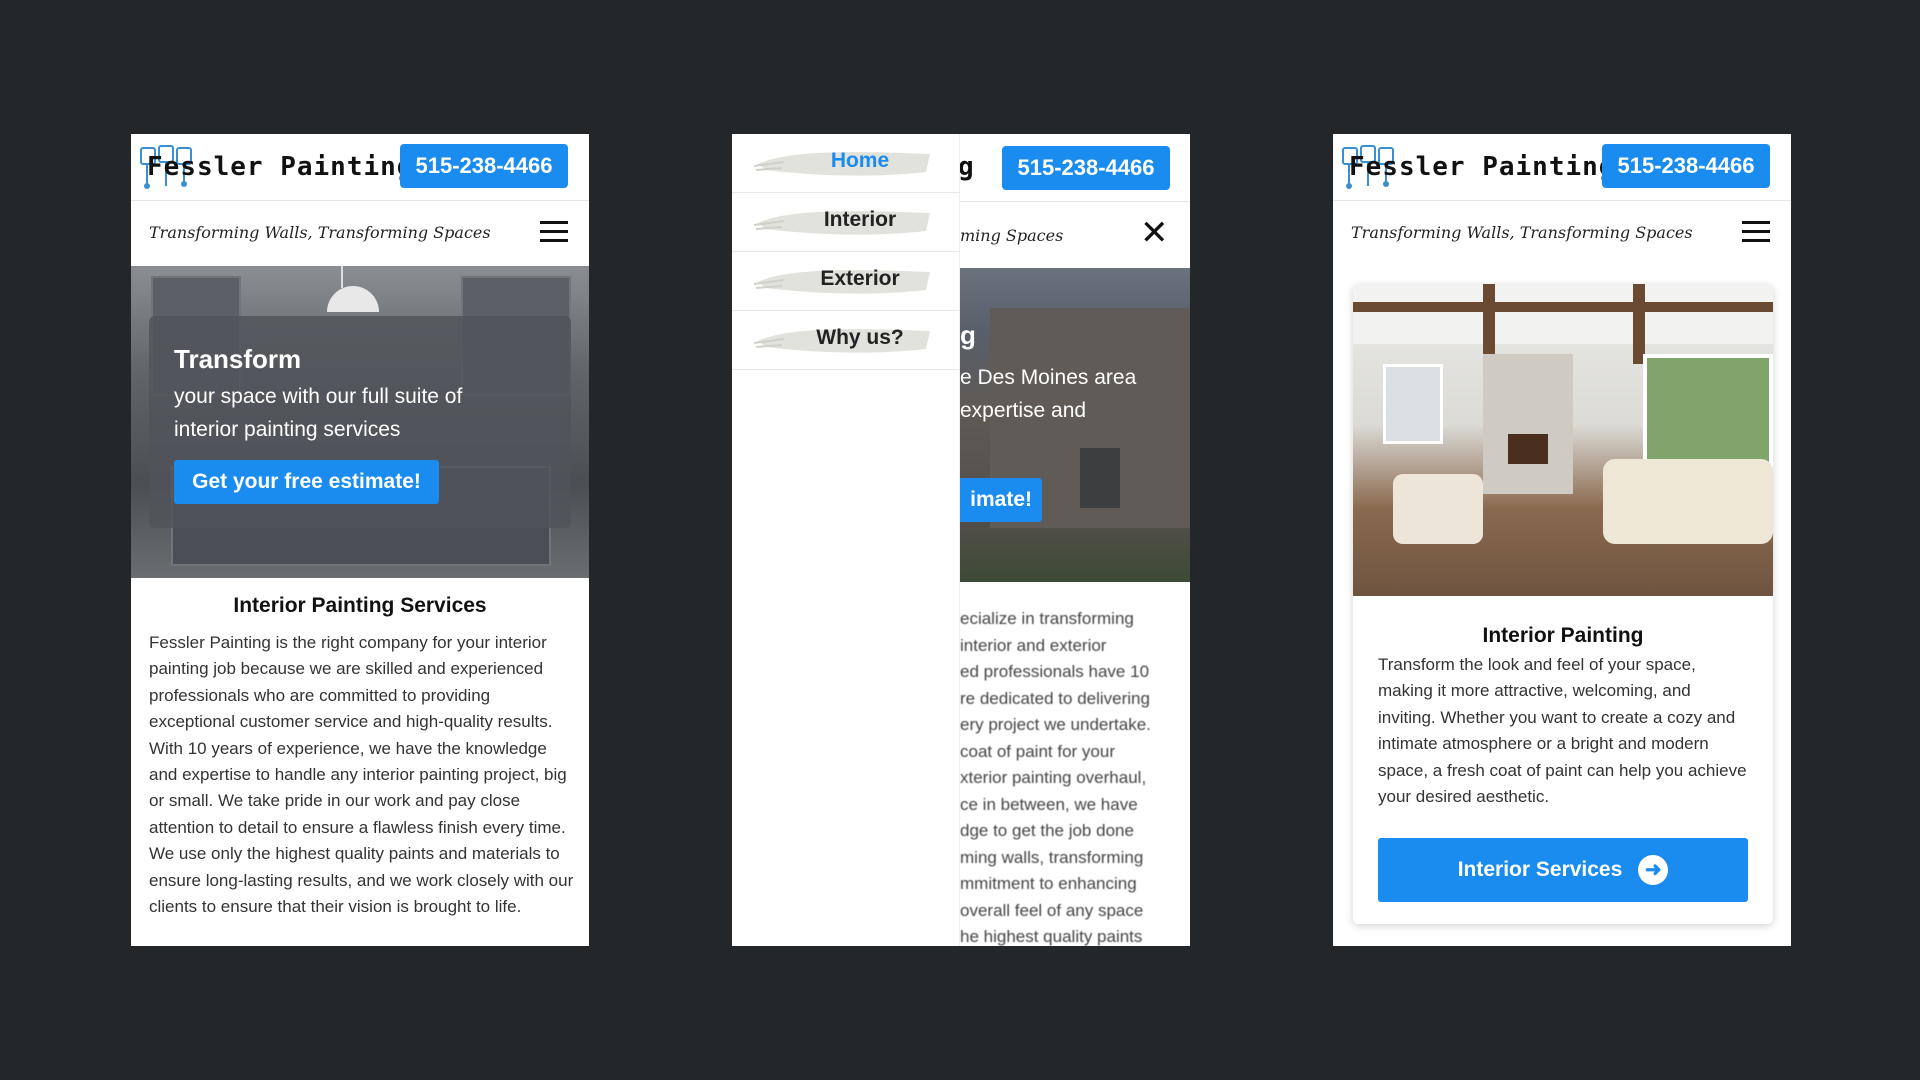 This screenshot has width=1920, height=1080. Describe the element at coordinates (1052, 857) in the screenshot. I see `body-line: ming walls, transforming` at that location.